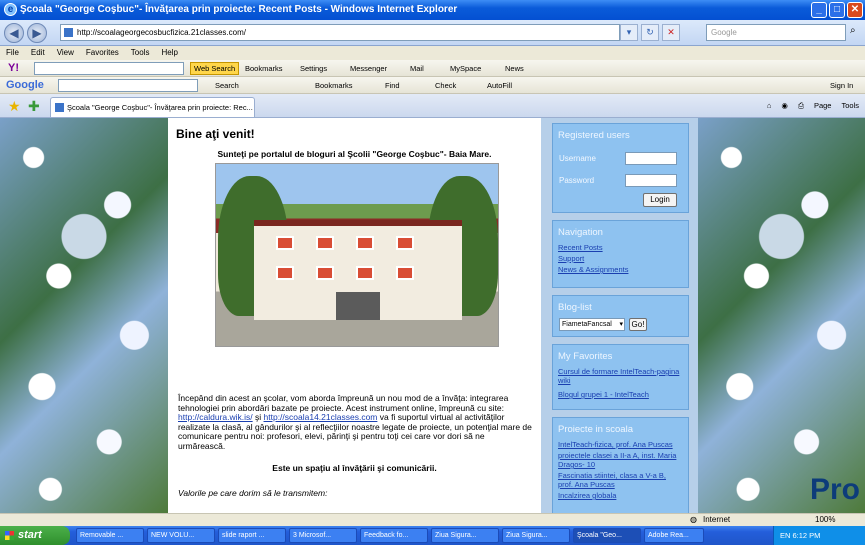  What do you see at coordinates (592, 324) in the screenshot?
I see `blog-select: FiametaFancsal ▾` at bounding box center [592, 324].